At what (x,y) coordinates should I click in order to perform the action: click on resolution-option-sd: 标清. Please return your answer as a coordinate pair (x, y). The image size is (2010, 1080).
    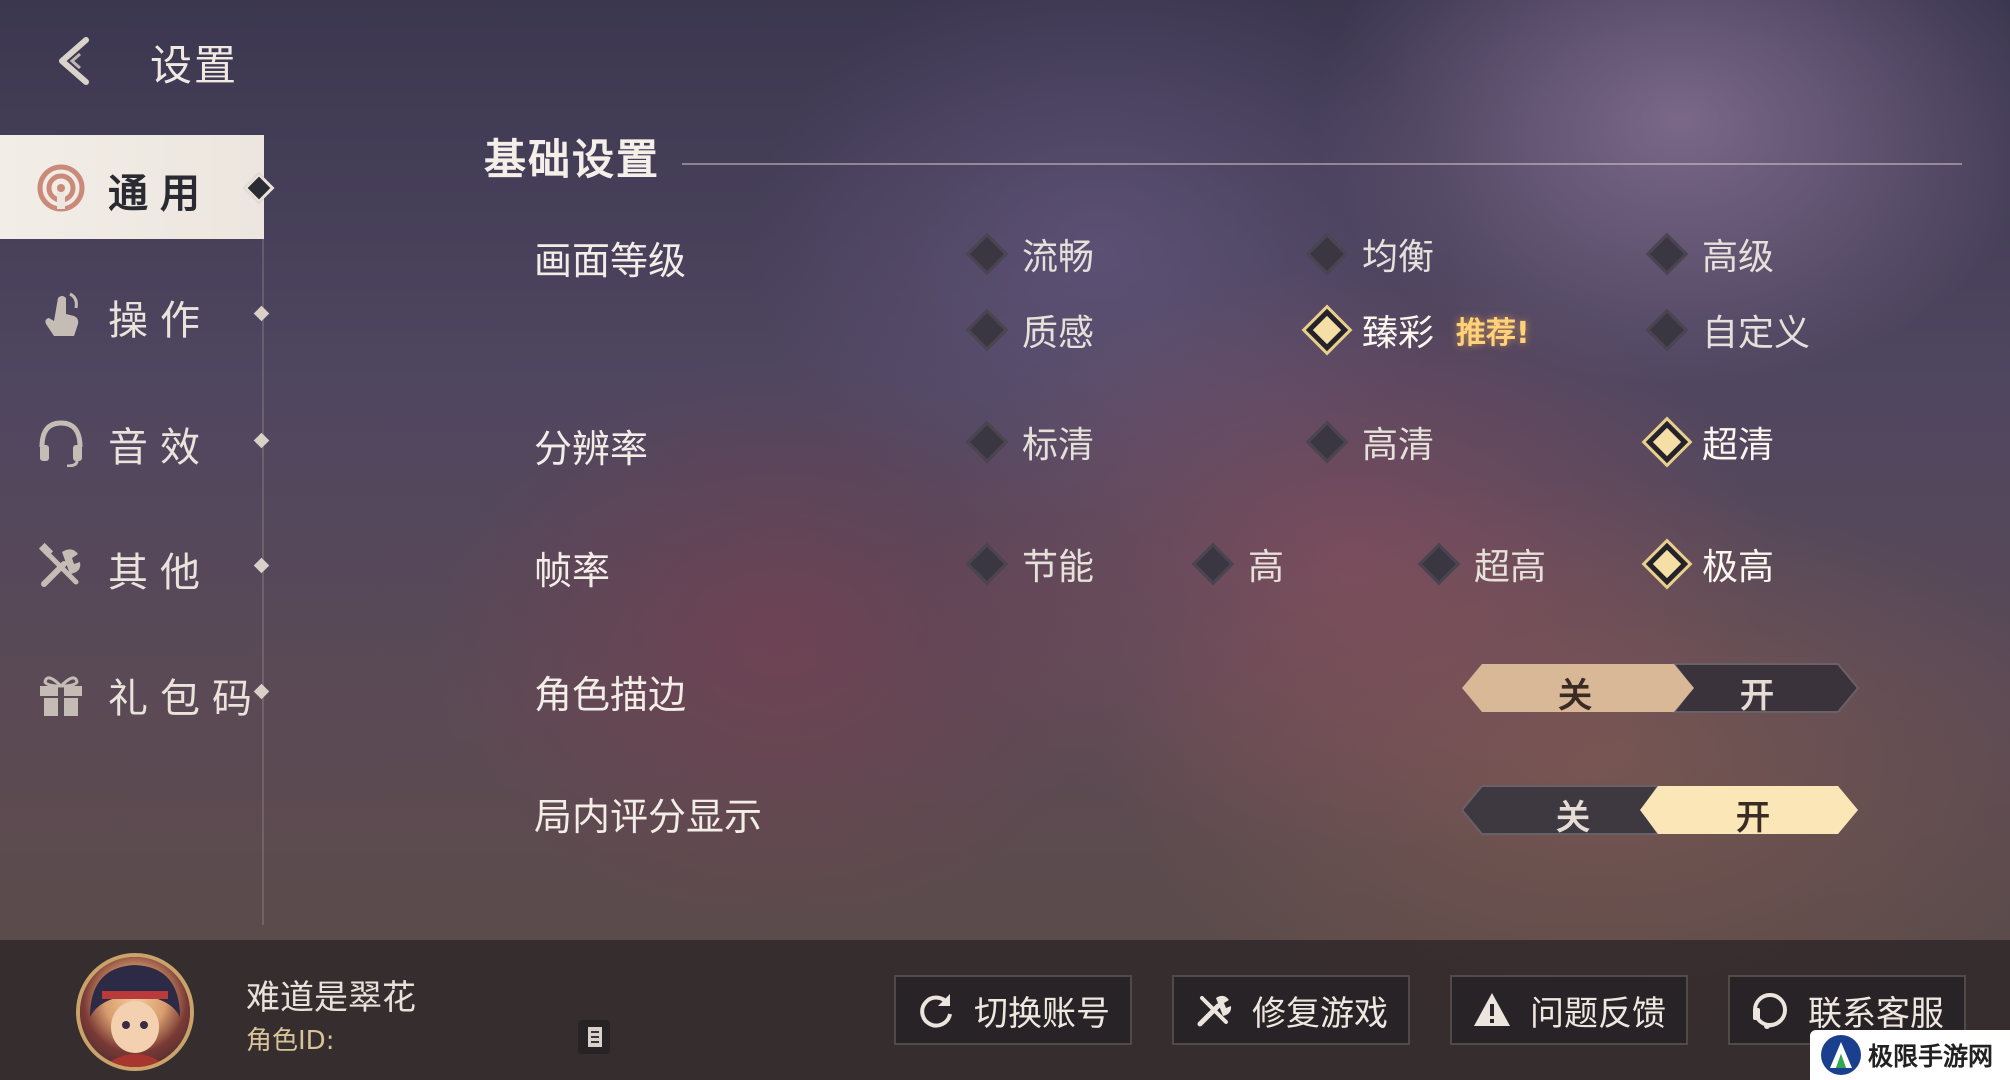
    Looking at the image, I should click on (1029, 442).